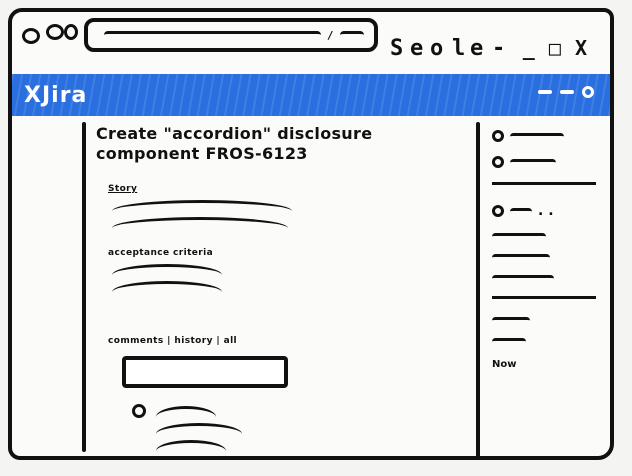 This screenshot has width=632, height=476. What do you see at coordinates (588, 92) in the screenshot?
I see `circle-icon` at bounding box center [588, 92].